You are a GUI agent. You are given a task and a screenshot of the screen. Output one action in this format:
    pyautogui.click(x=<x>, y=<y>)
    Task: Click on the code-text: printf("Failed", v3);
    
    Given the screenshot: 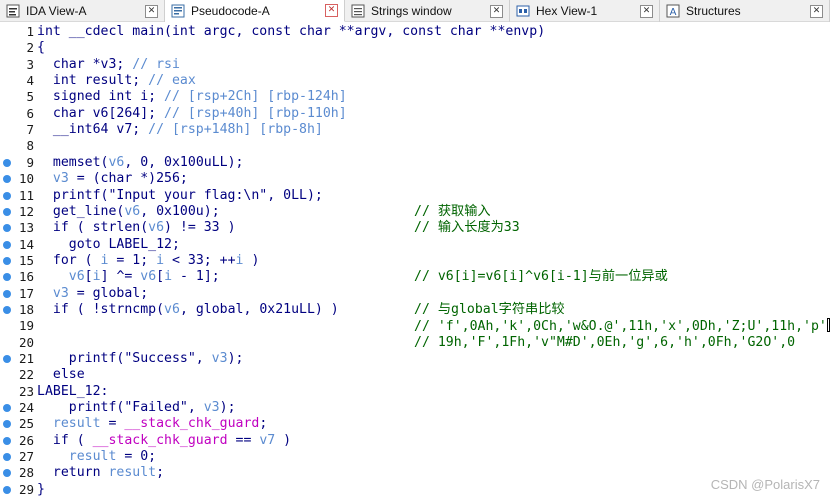 What is the action you would take?
    pyautogui.click(x=136, y=408)
    